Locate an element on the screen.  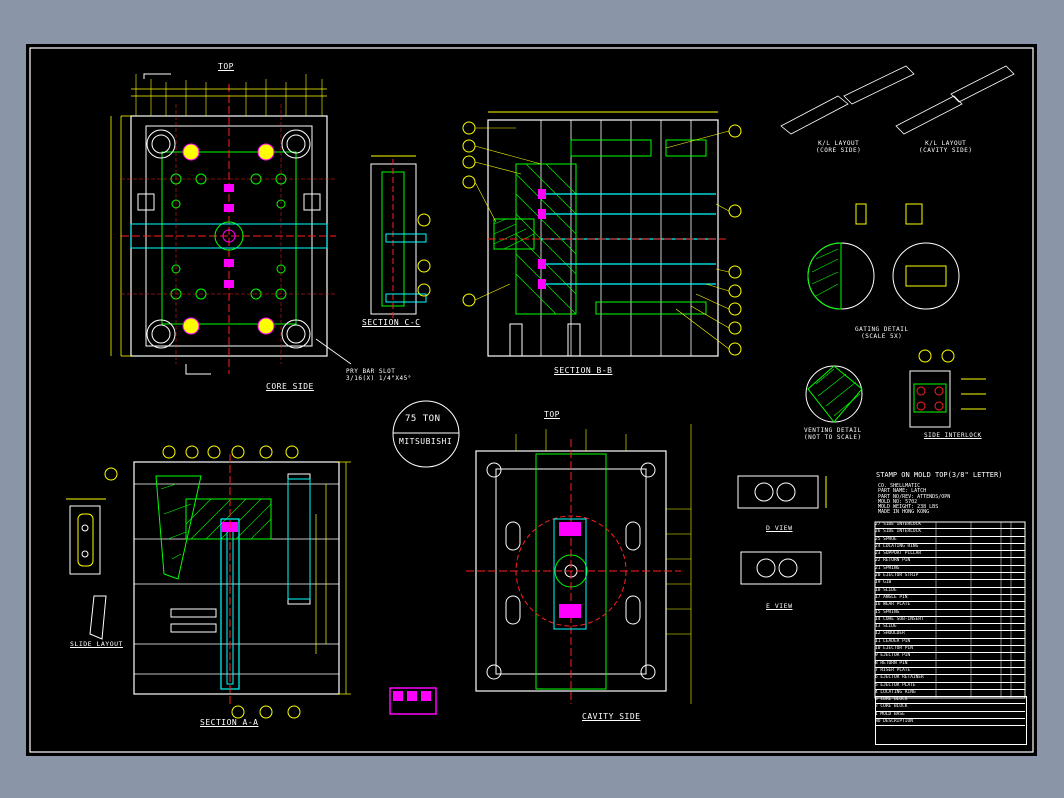
bom-row: 12 SHOULDER is located at coordinates (950, 635).